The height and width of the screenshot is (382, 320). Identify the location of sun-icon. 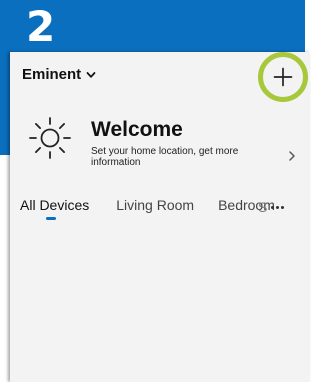
(50, 138).